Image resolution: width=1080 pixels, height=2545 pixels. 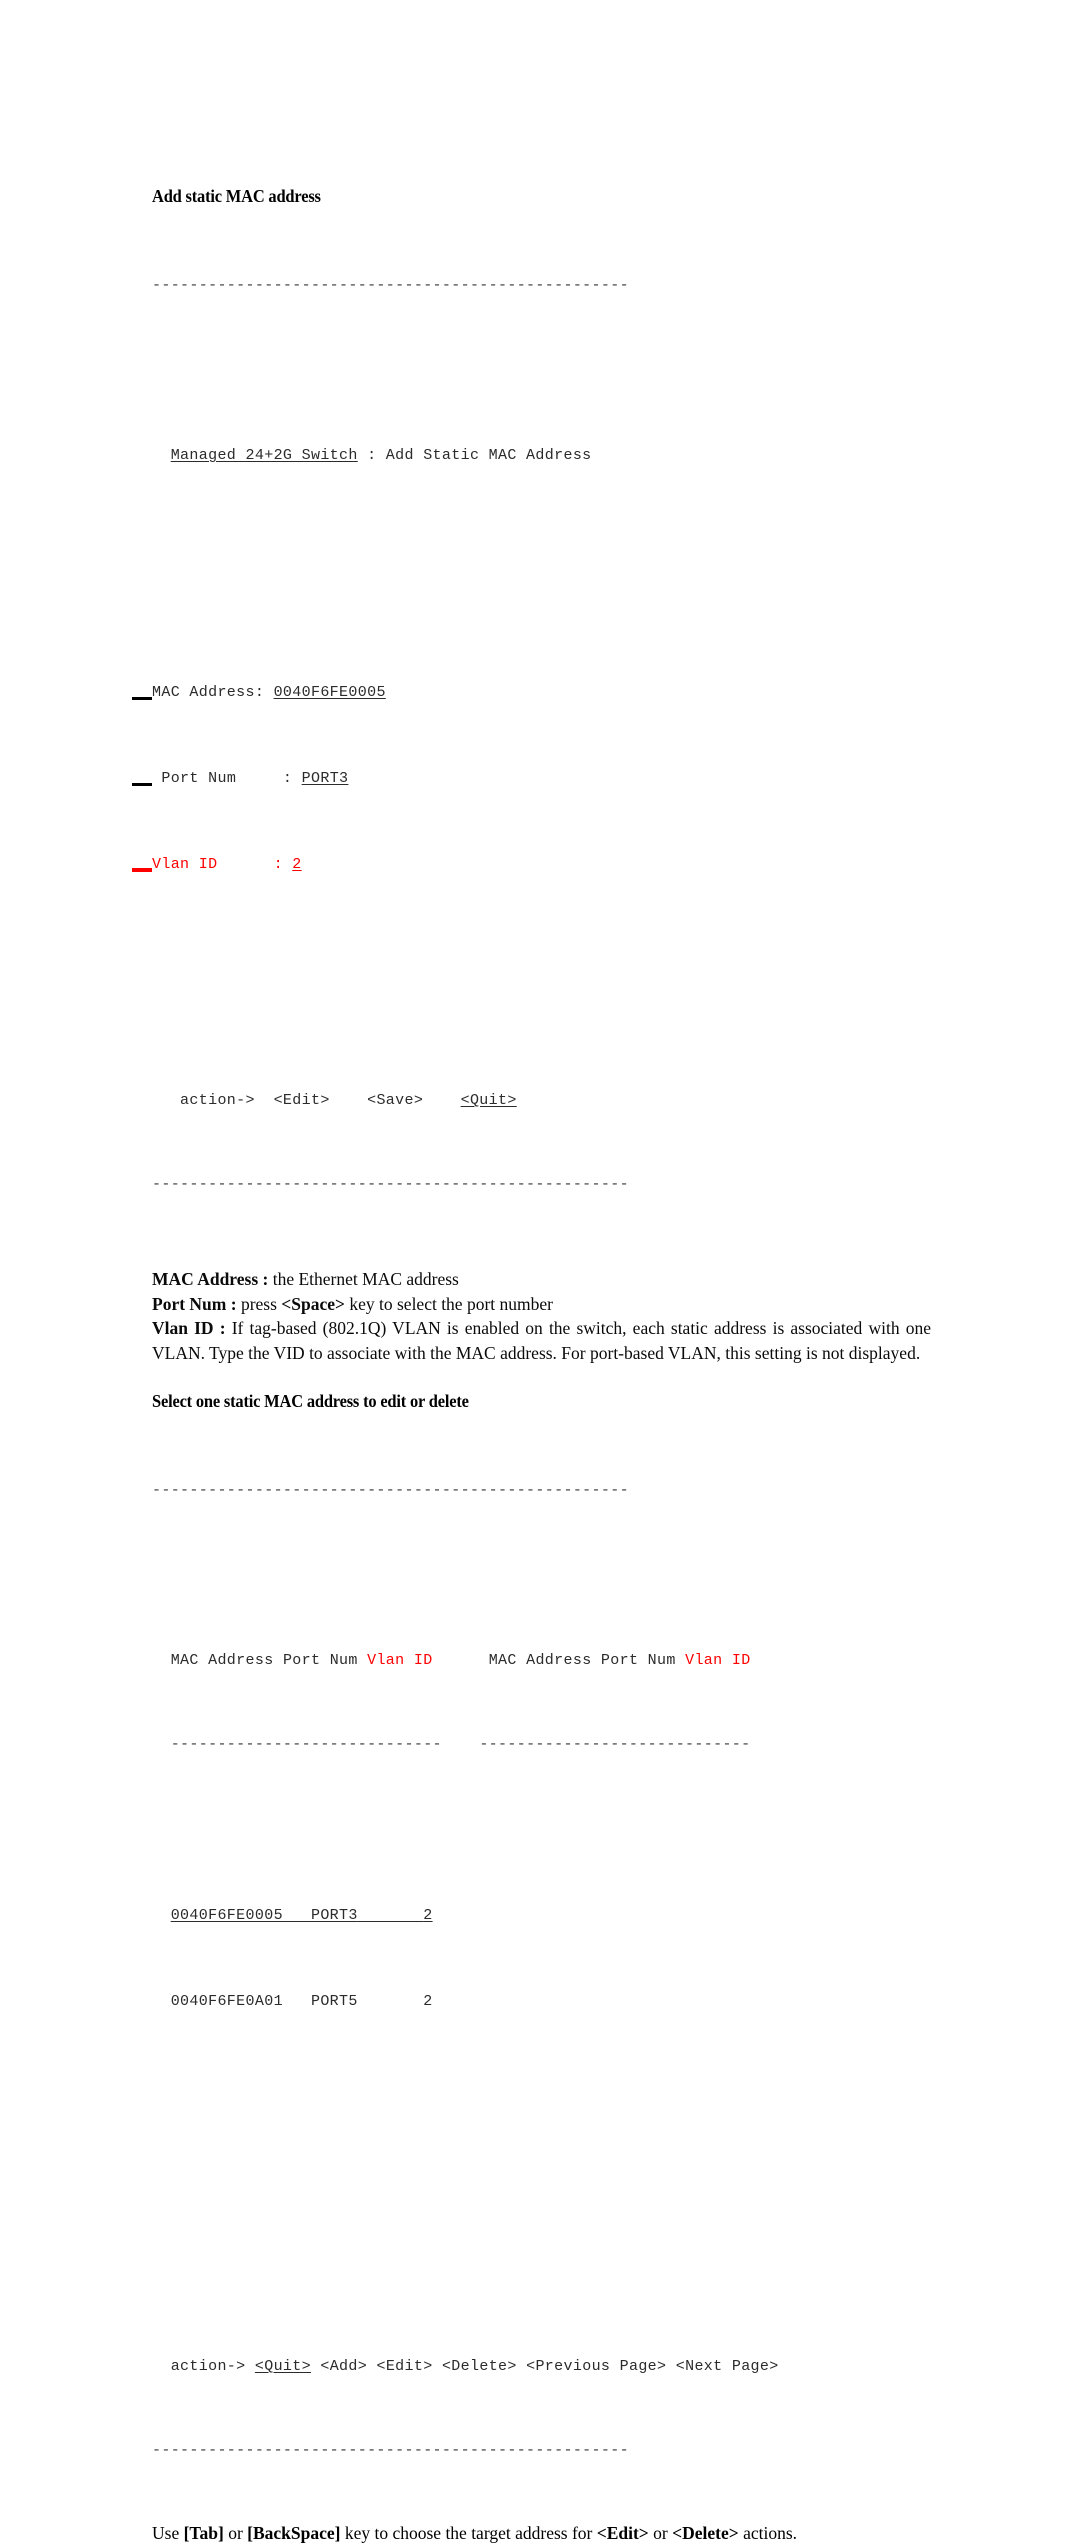 What do you see at coordinates (168, 2533) in the screenshot?
I see `footnote-text-1: Use` at bounding box center [168, 2533].